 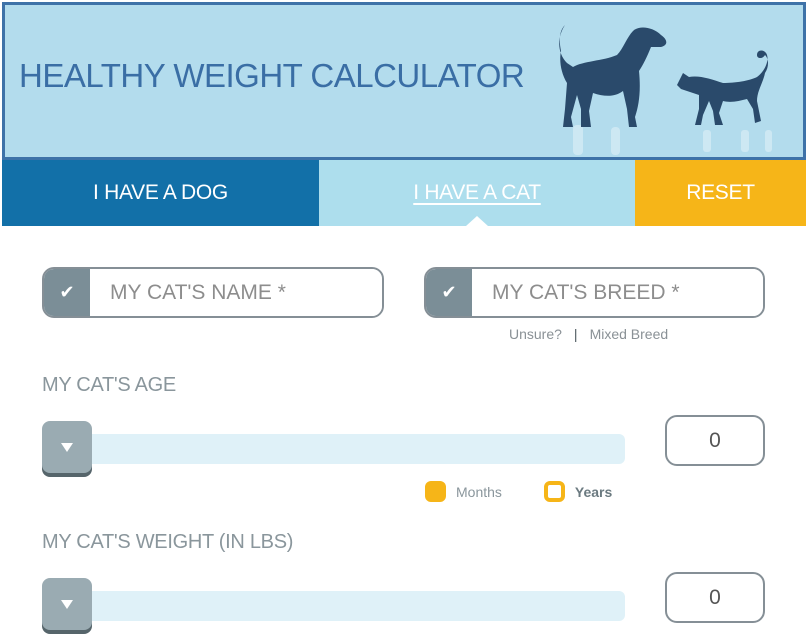 I want to click on unit-years-option: Years, so click(x=578, y=491).